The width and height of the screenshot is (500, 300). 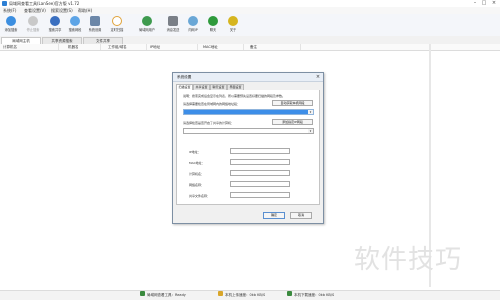 What do you see at coordinates (248, 112) in the screenshot?
I see `range1-select: ▾` at bounding box center [248, 112].